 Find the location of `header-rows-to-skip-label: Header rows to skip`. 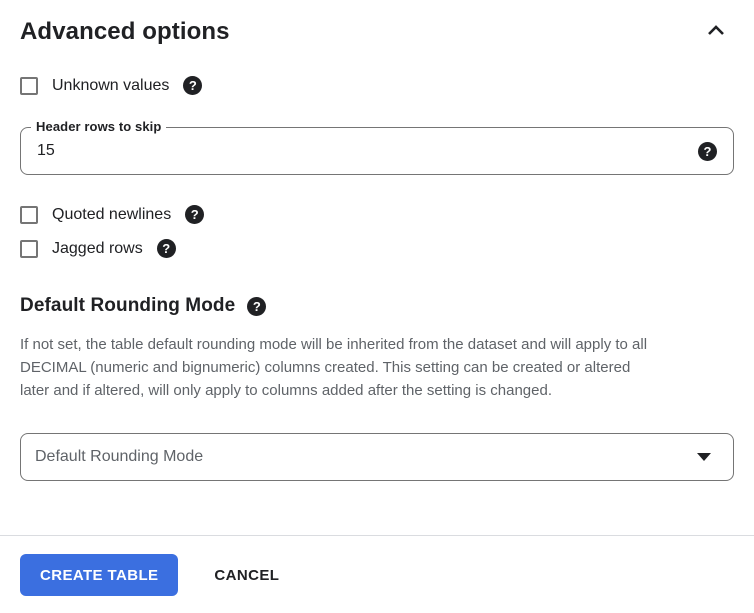

header-rows-to-skip-label: Header rows to skip is located at coordinates (99, 126).